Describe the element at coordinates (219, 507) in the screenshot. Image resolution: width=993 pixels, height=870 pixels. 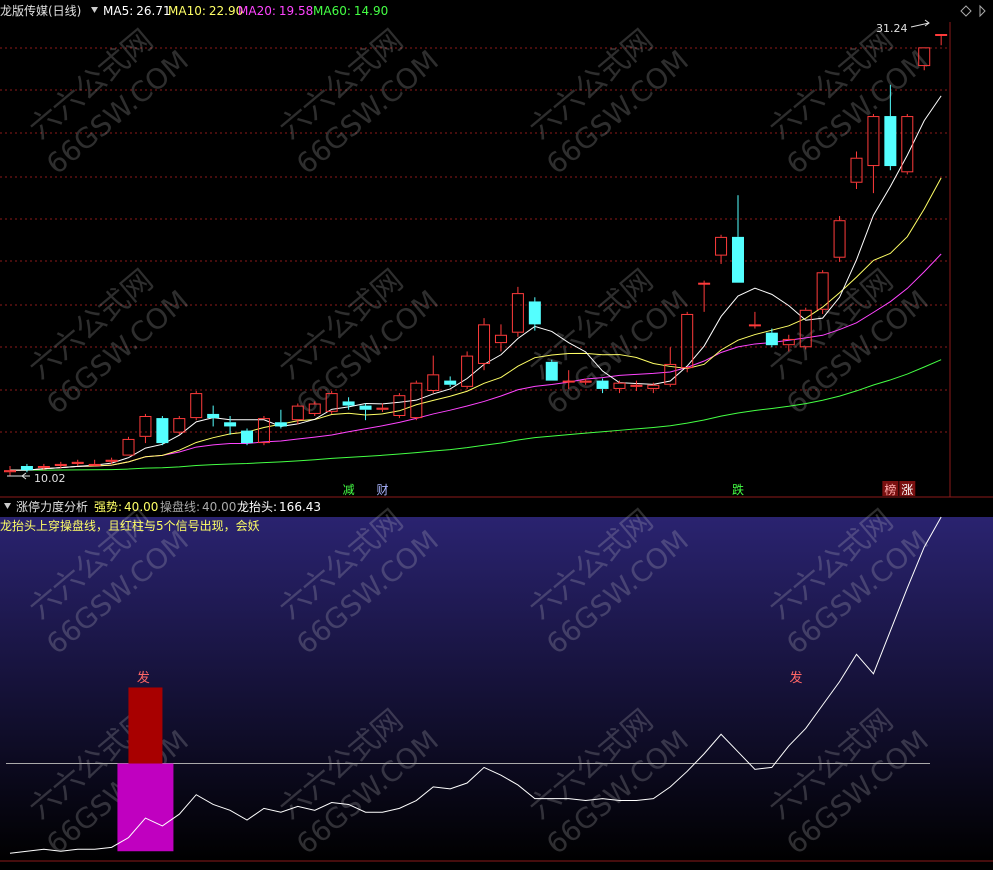
I see `operate-value: 40.00` at that location.